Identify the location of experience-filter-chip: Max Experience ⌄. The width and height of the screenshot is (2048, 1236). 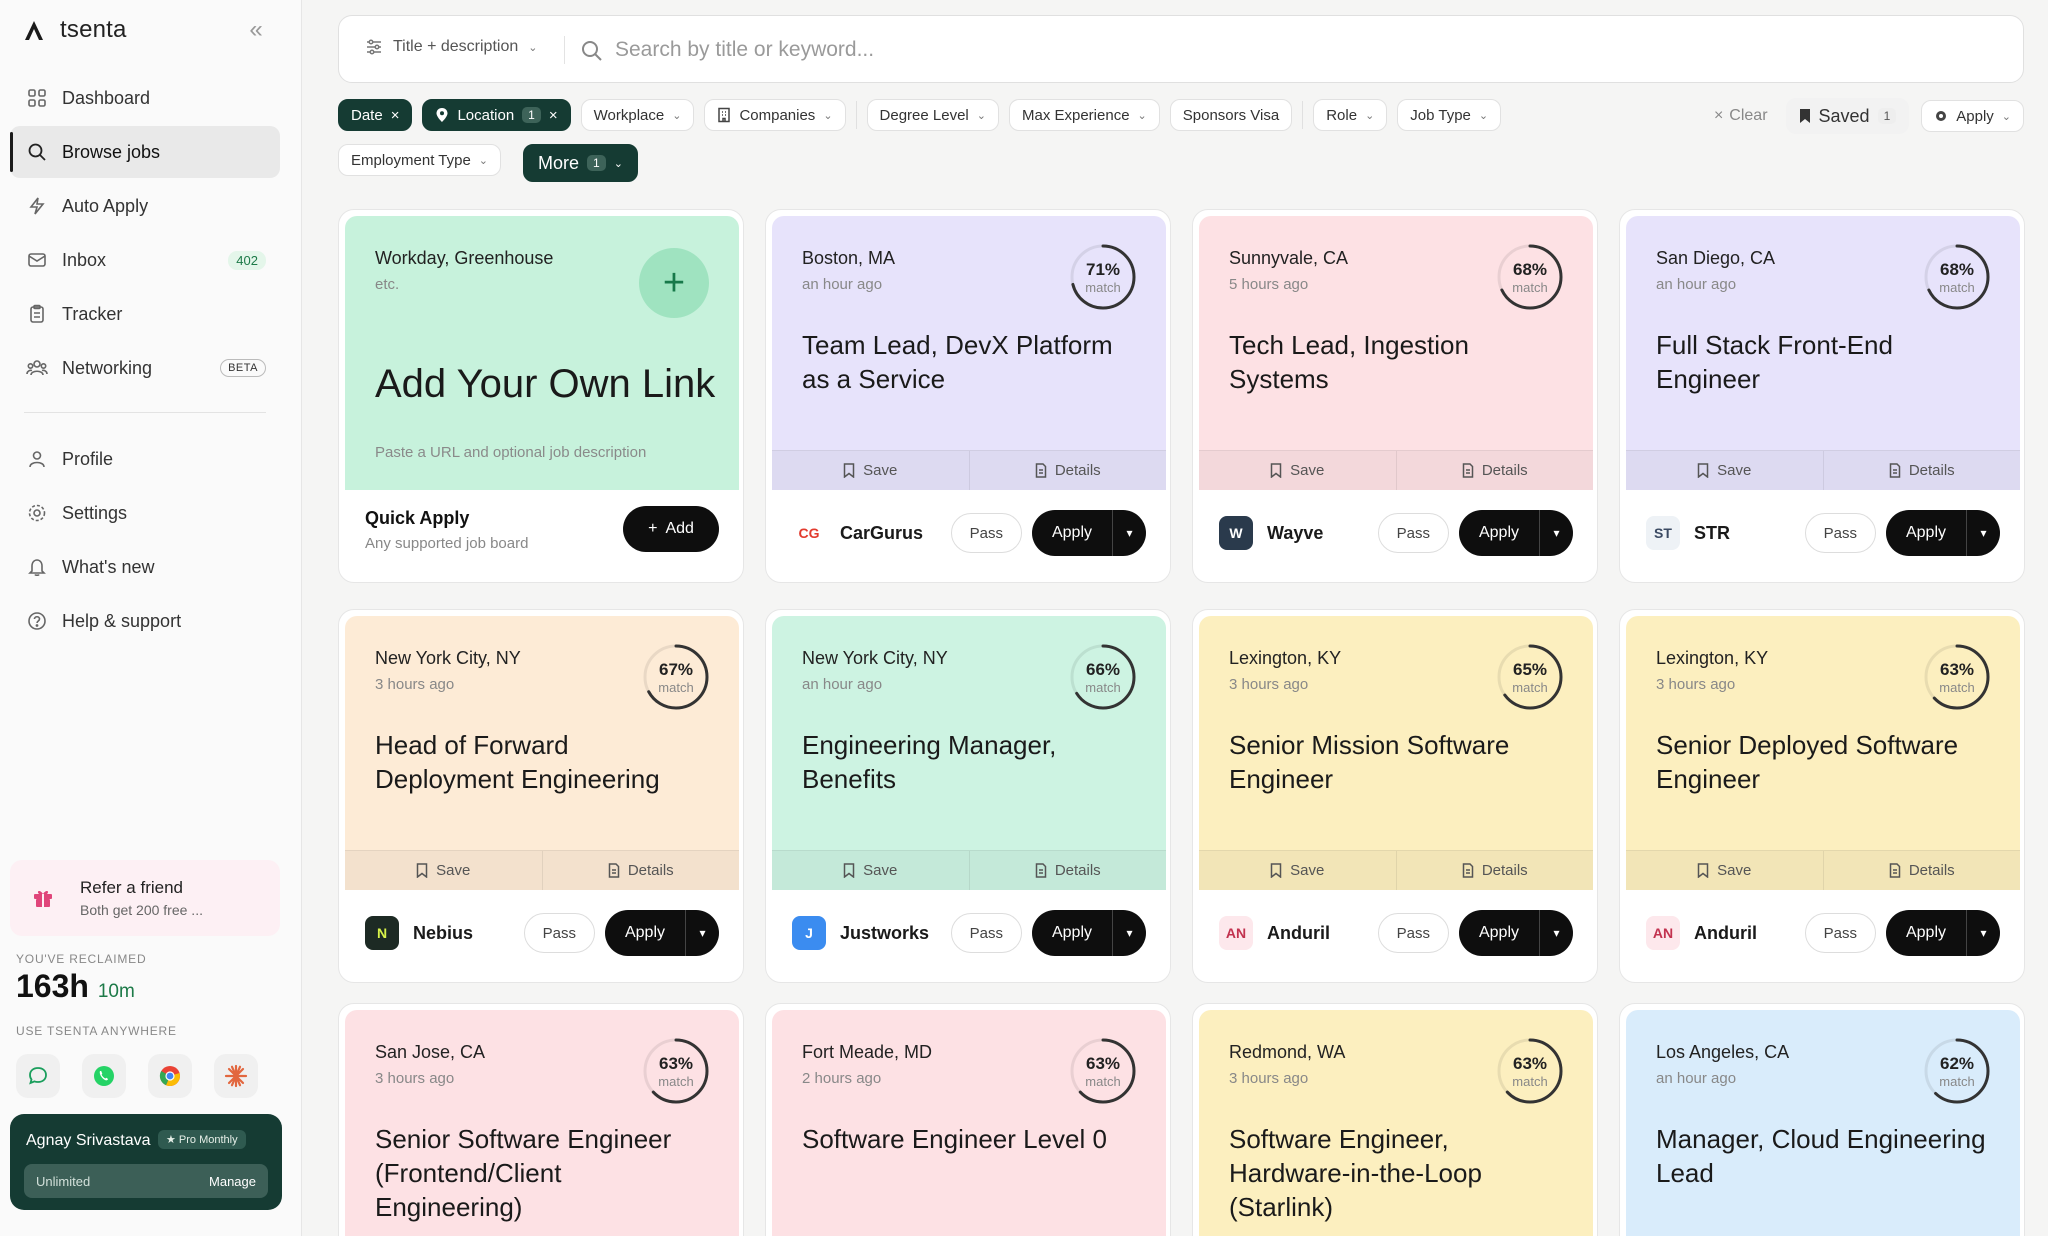
(1084, 115).